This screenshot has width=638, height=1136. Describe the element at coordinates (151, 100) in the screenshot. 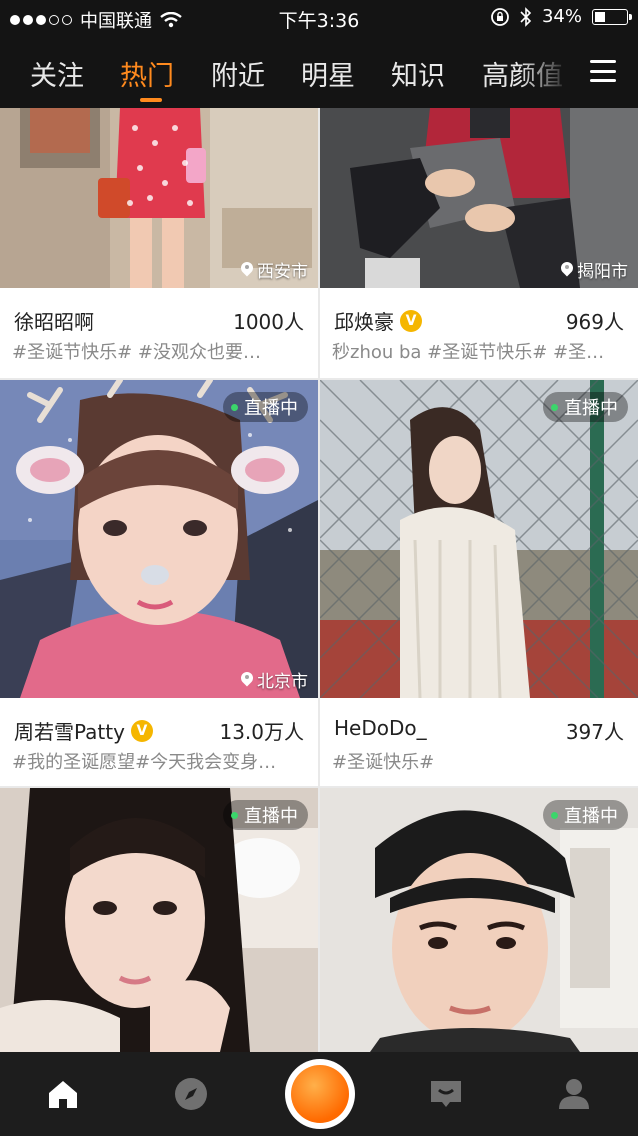

I see `active-tab-indicator` at that location.